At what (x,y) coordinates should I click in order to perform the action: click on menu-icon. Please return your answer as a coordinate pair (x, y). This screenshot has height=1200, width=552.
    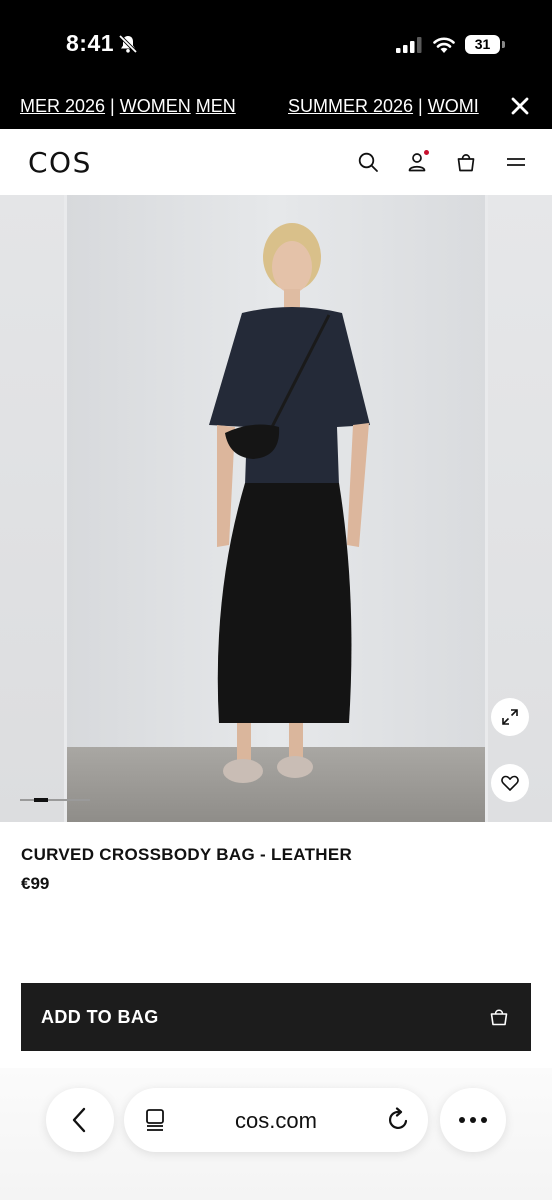
    Looking at the image, I should click on (516, 162).